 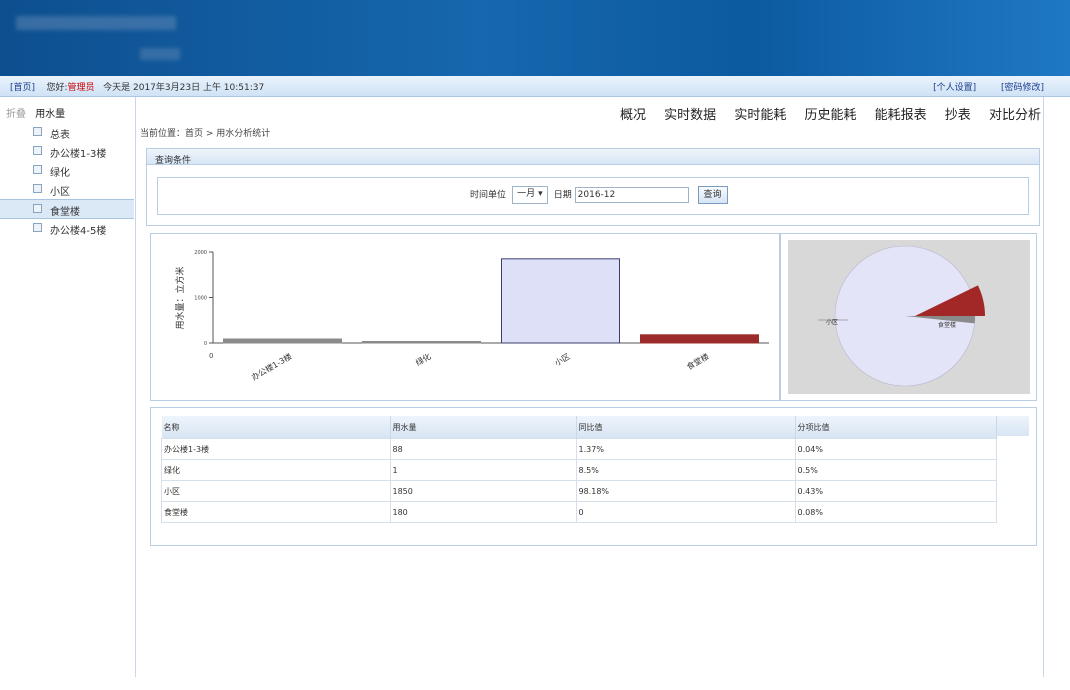 I want to click on tree-root: 折叠 用水量, so click(x=35, y=112).